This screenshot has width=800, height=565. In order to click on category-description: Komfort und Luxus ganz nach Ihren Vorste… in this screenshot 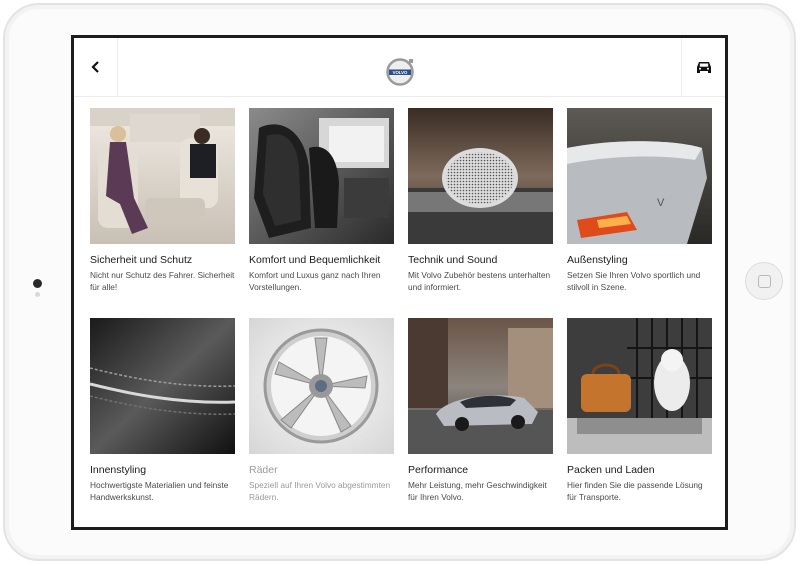, I will do `click(315, 281)`.